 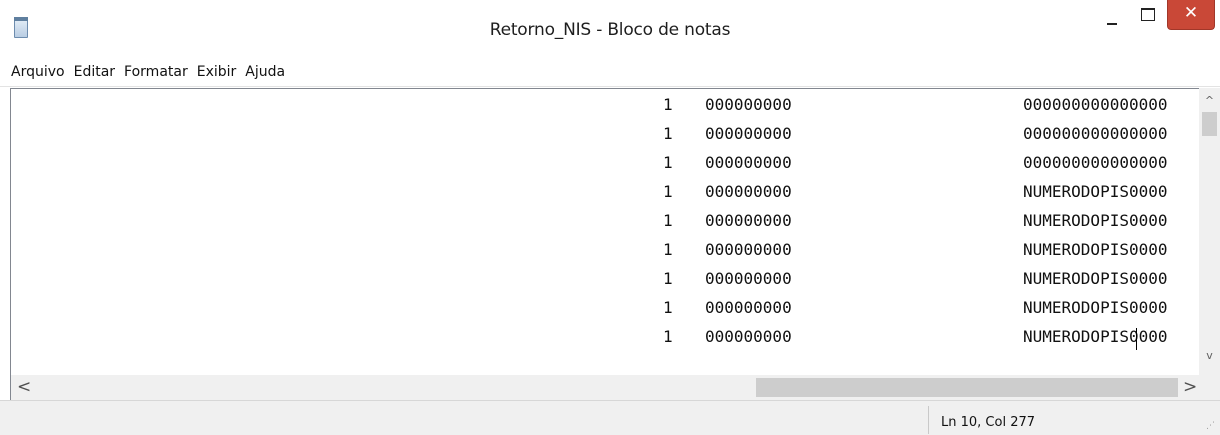 I want to click on scroll-right-icon: >, so click(x=1191, y=387).